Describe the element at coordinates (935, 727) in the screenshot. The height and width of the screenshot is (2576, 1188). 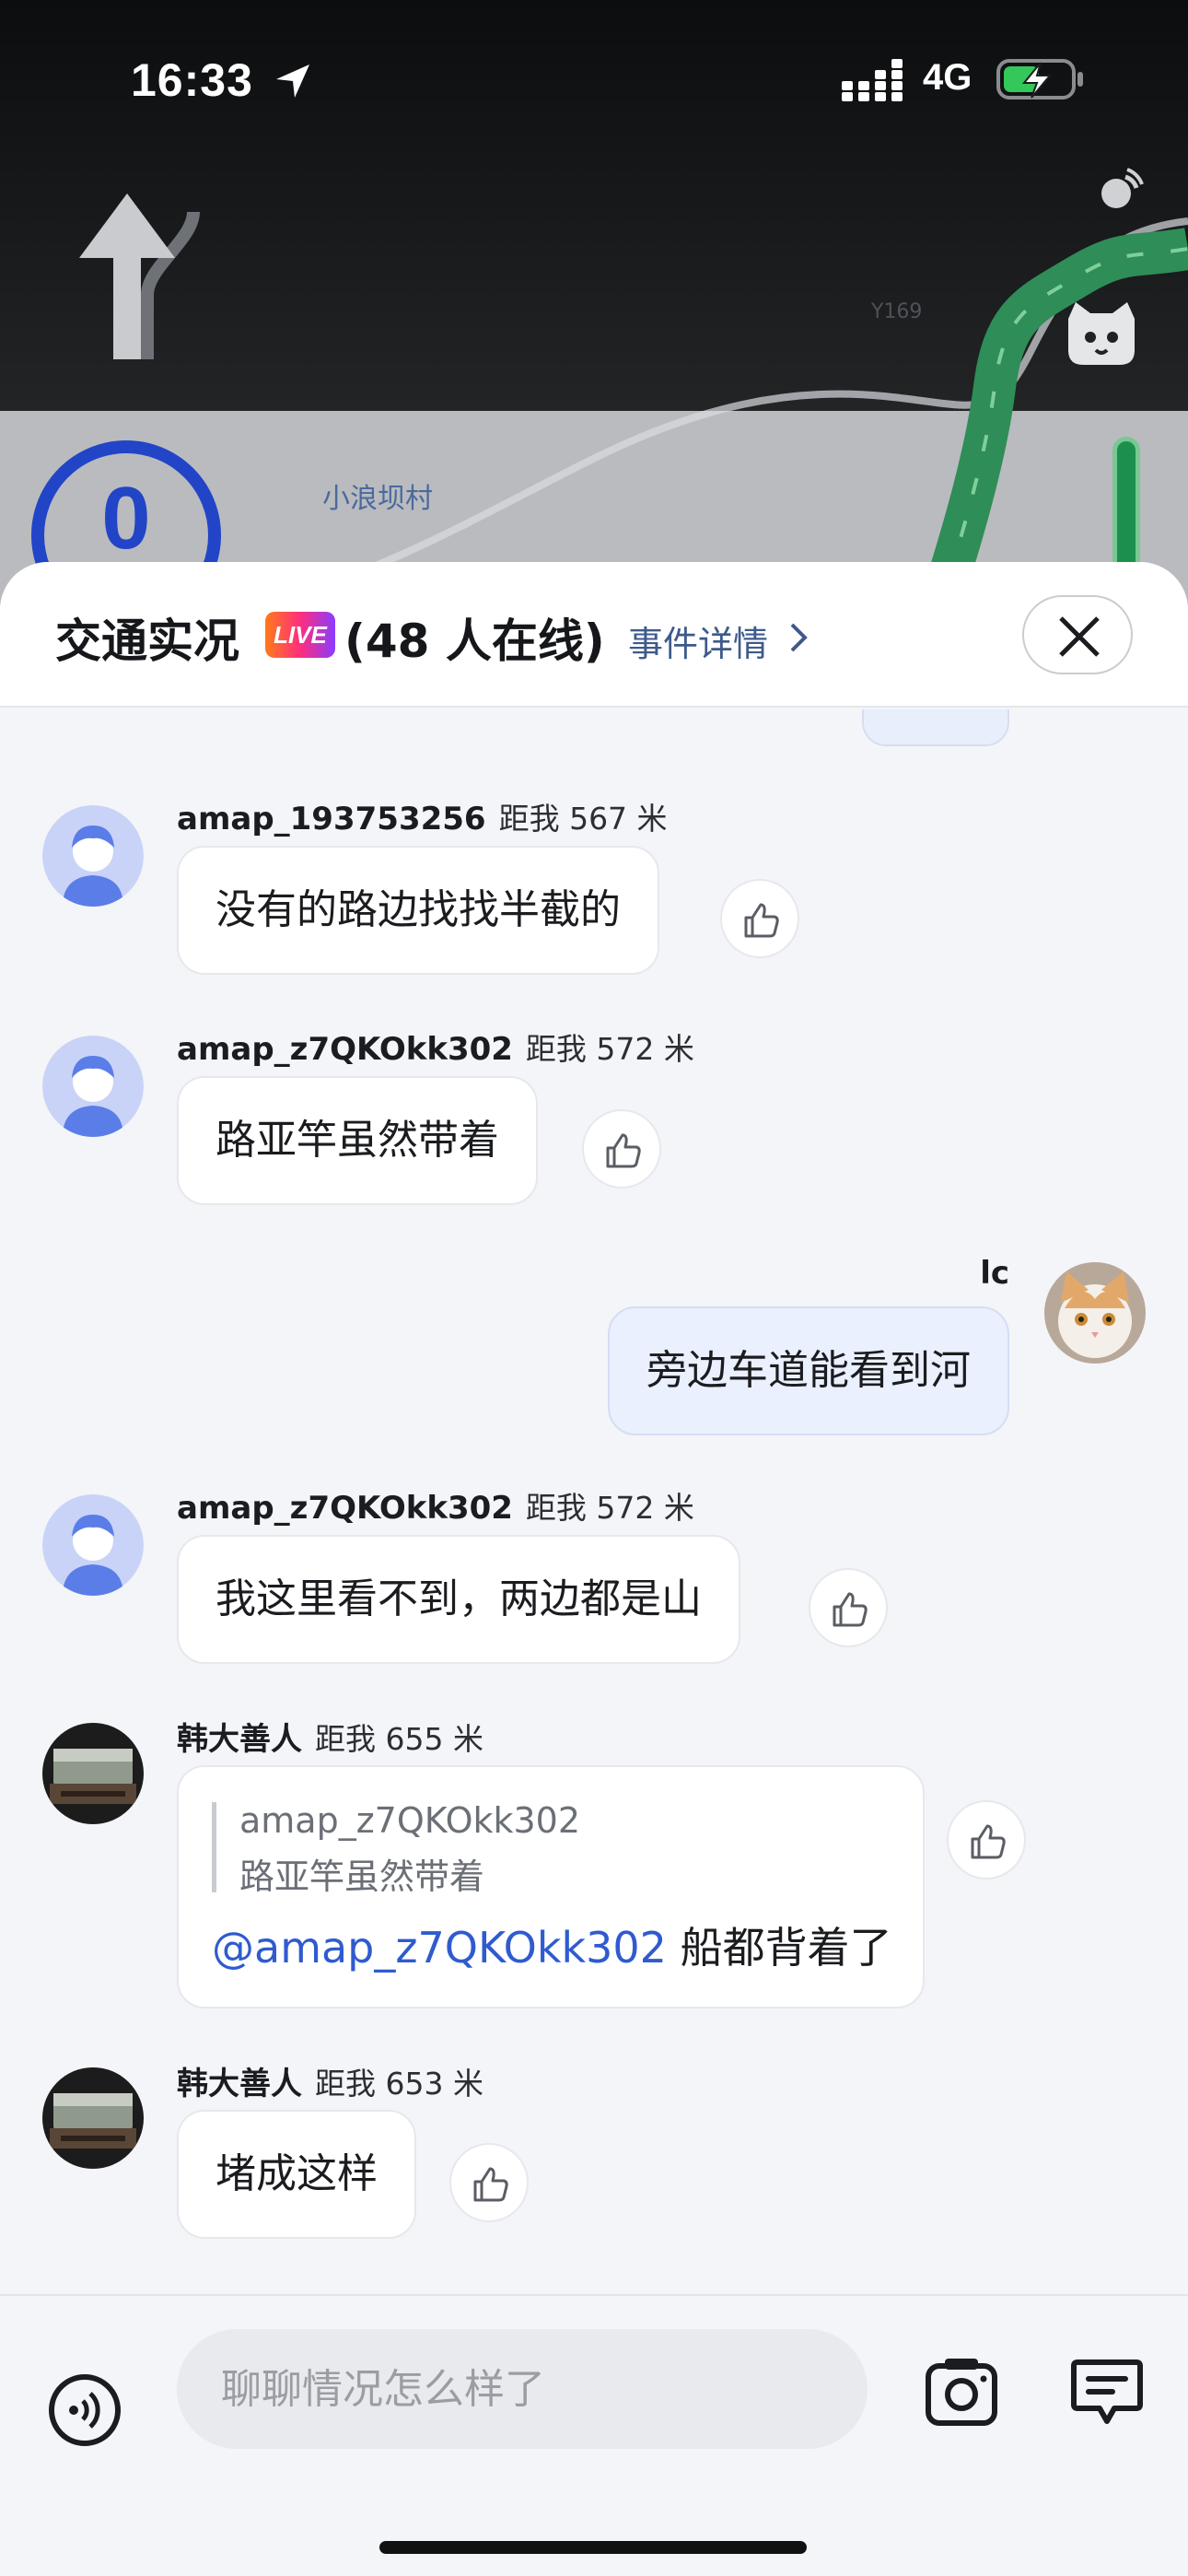
I see `previous-message-bubble` at that location.